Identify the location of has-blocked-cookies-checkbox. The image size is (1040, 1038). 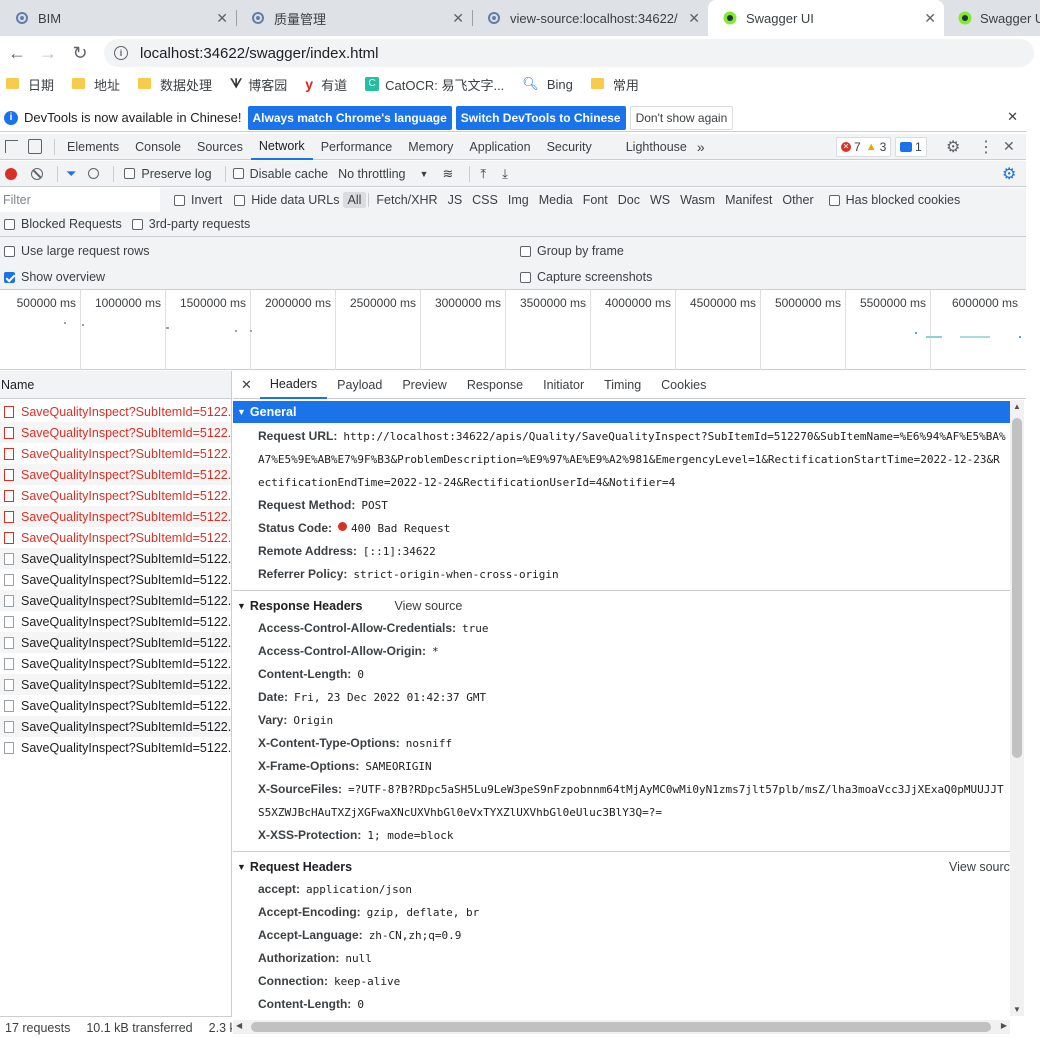
(834, 200).